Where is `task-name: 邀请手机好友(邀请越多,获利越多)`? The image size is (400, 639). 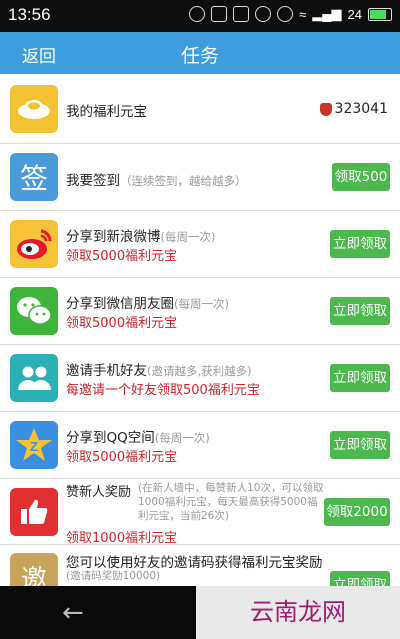
task-name: 邀请手机好友(邀请越多,获利越多) is located at coordinates (159, 371).